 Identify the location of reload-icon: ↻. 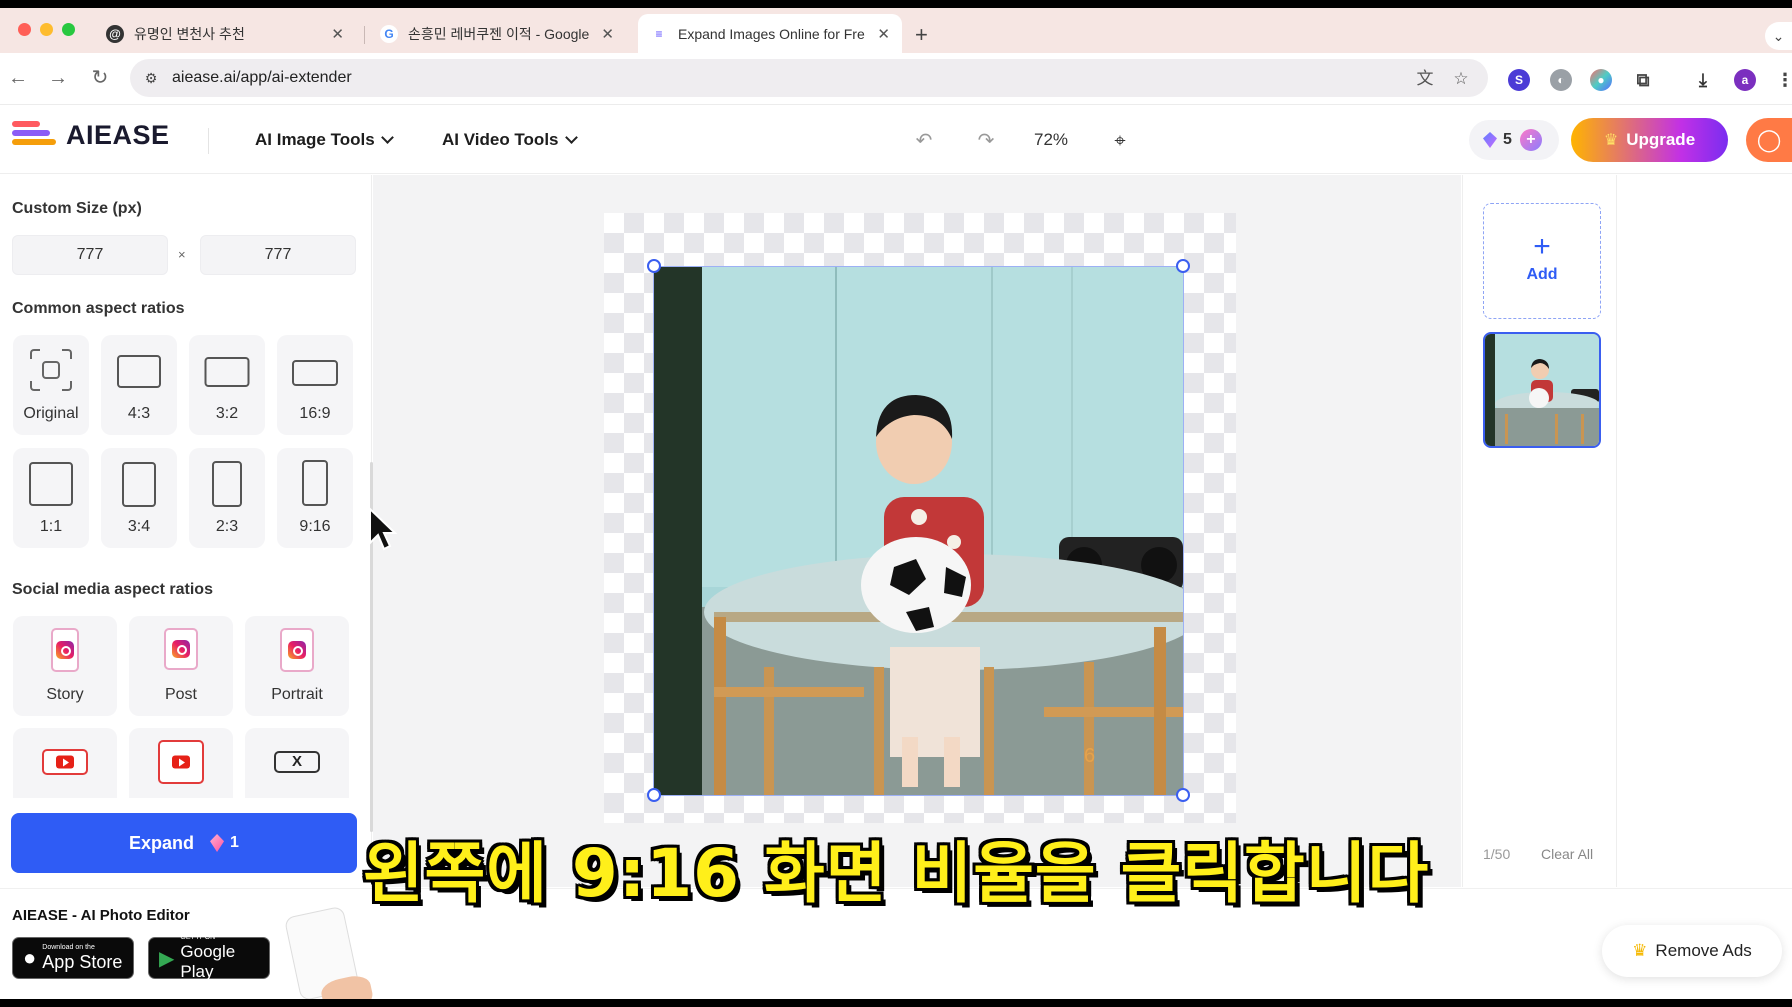
(100, 78).